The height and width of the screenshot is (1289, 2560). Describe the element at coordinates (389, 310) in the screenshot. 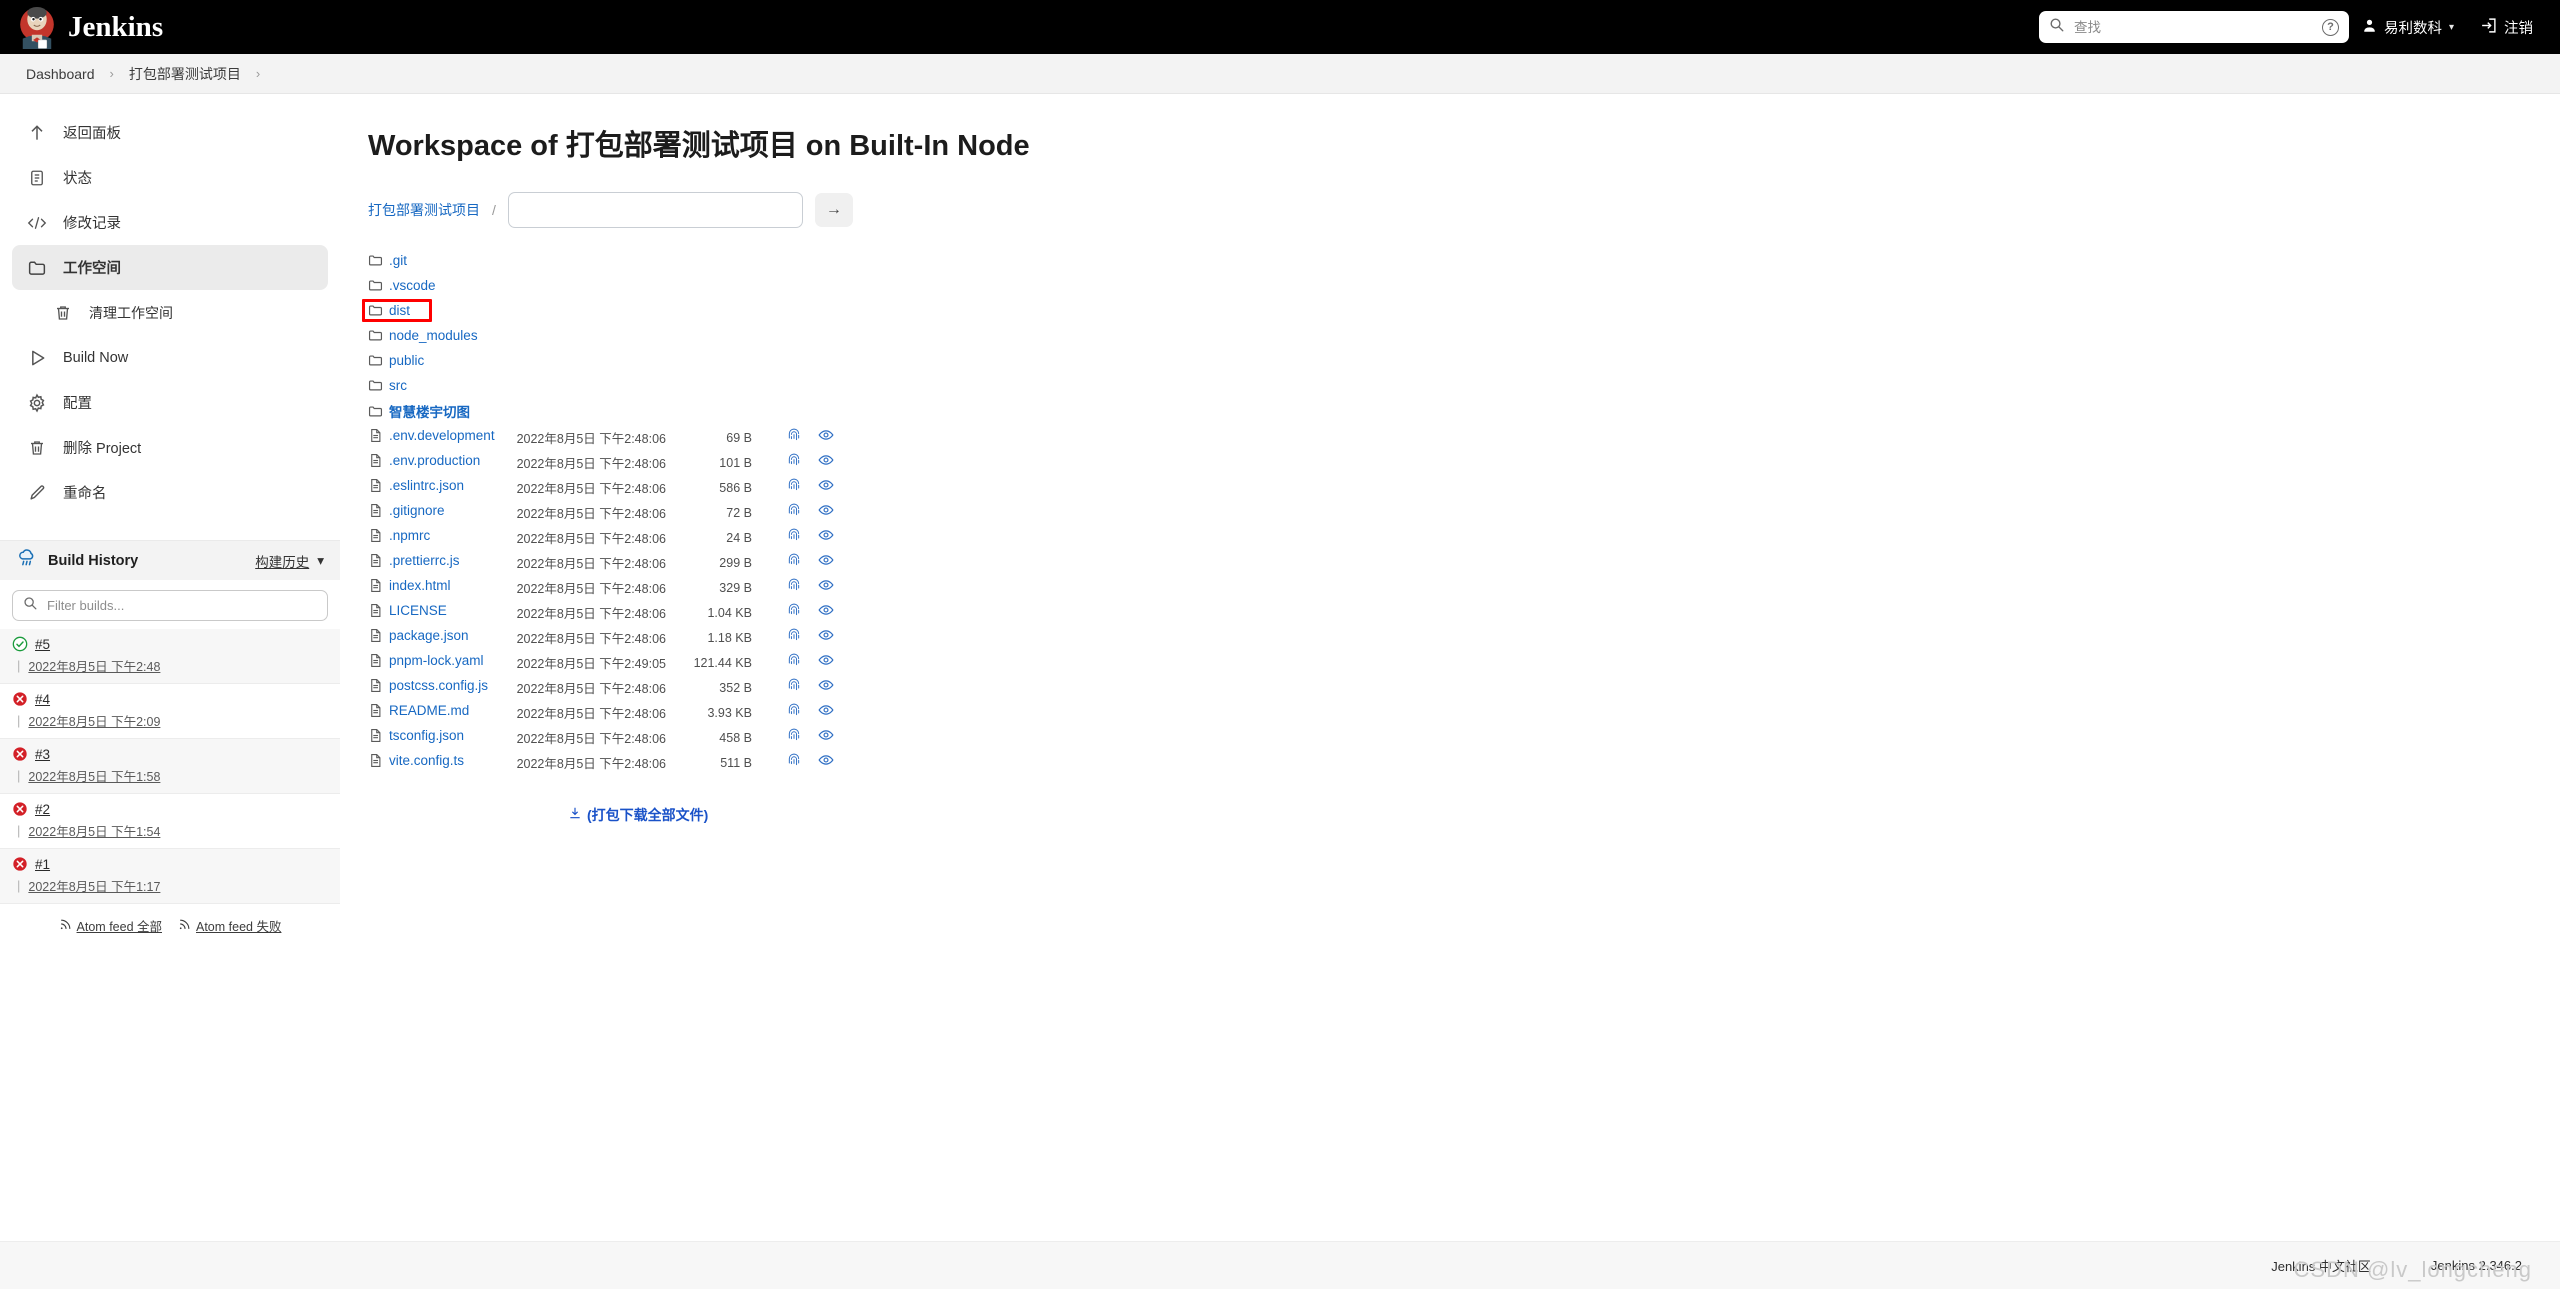

I see `directory-link: dist` at that location.